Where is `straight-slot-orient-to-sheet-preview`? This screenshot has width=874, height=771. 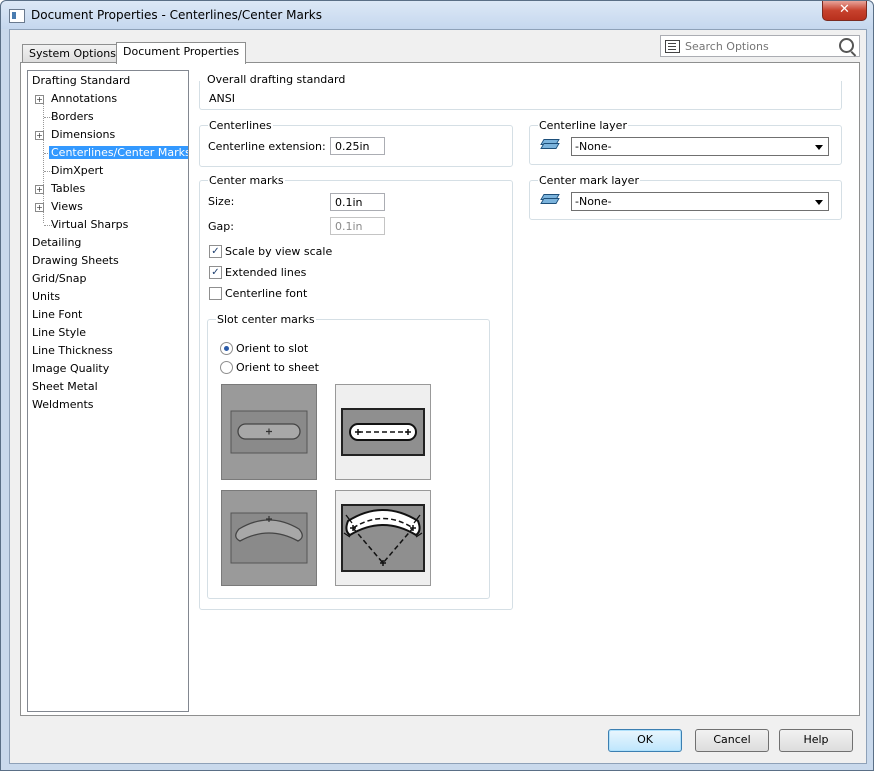
straight-slot-orient-to-sheet-preview is located at coordinates (383, 432).